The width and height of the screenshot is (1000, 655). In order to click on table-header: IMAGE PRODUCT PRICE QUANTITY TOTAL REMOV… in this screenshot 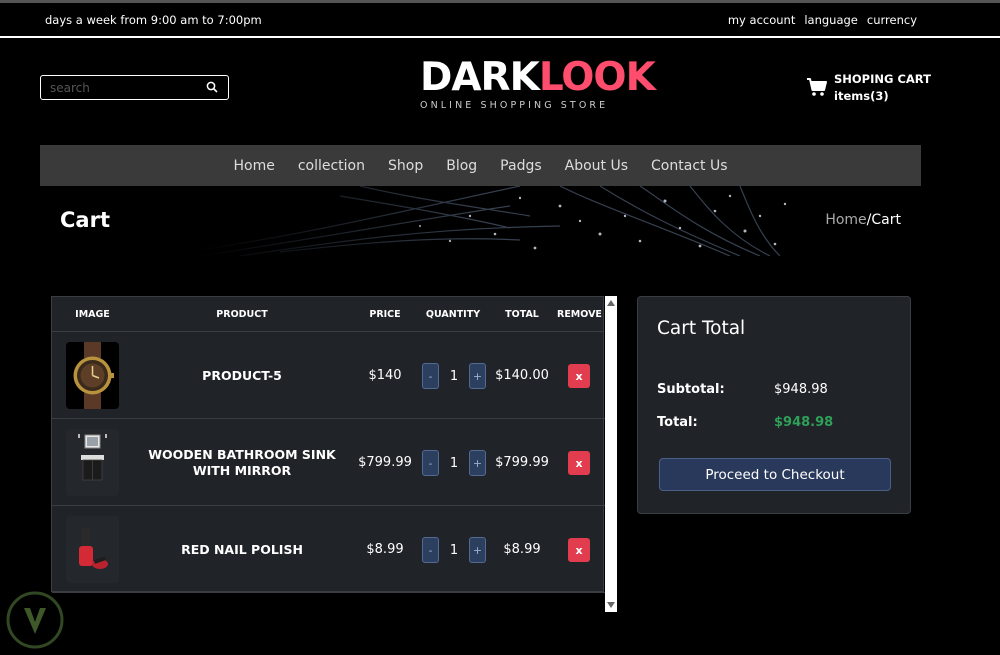, I will do `click(327, 314)`.